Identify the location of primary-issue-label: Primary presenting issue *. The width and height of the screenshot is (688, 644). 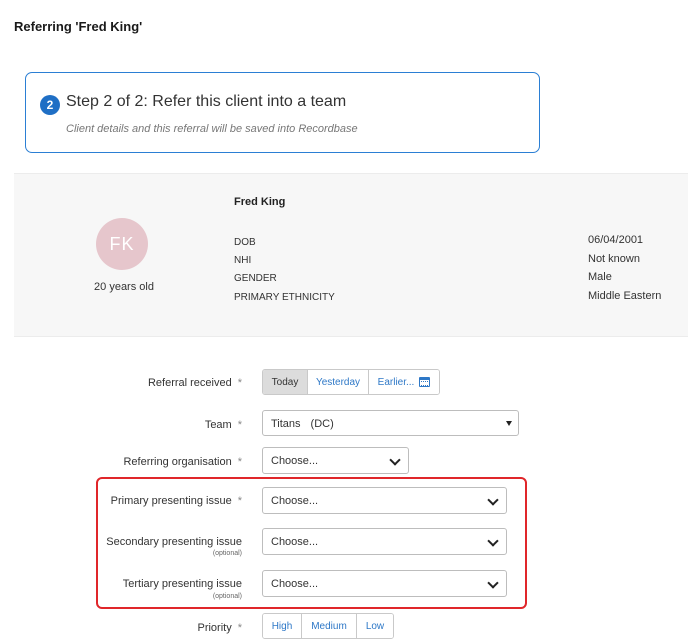
(176, 501).